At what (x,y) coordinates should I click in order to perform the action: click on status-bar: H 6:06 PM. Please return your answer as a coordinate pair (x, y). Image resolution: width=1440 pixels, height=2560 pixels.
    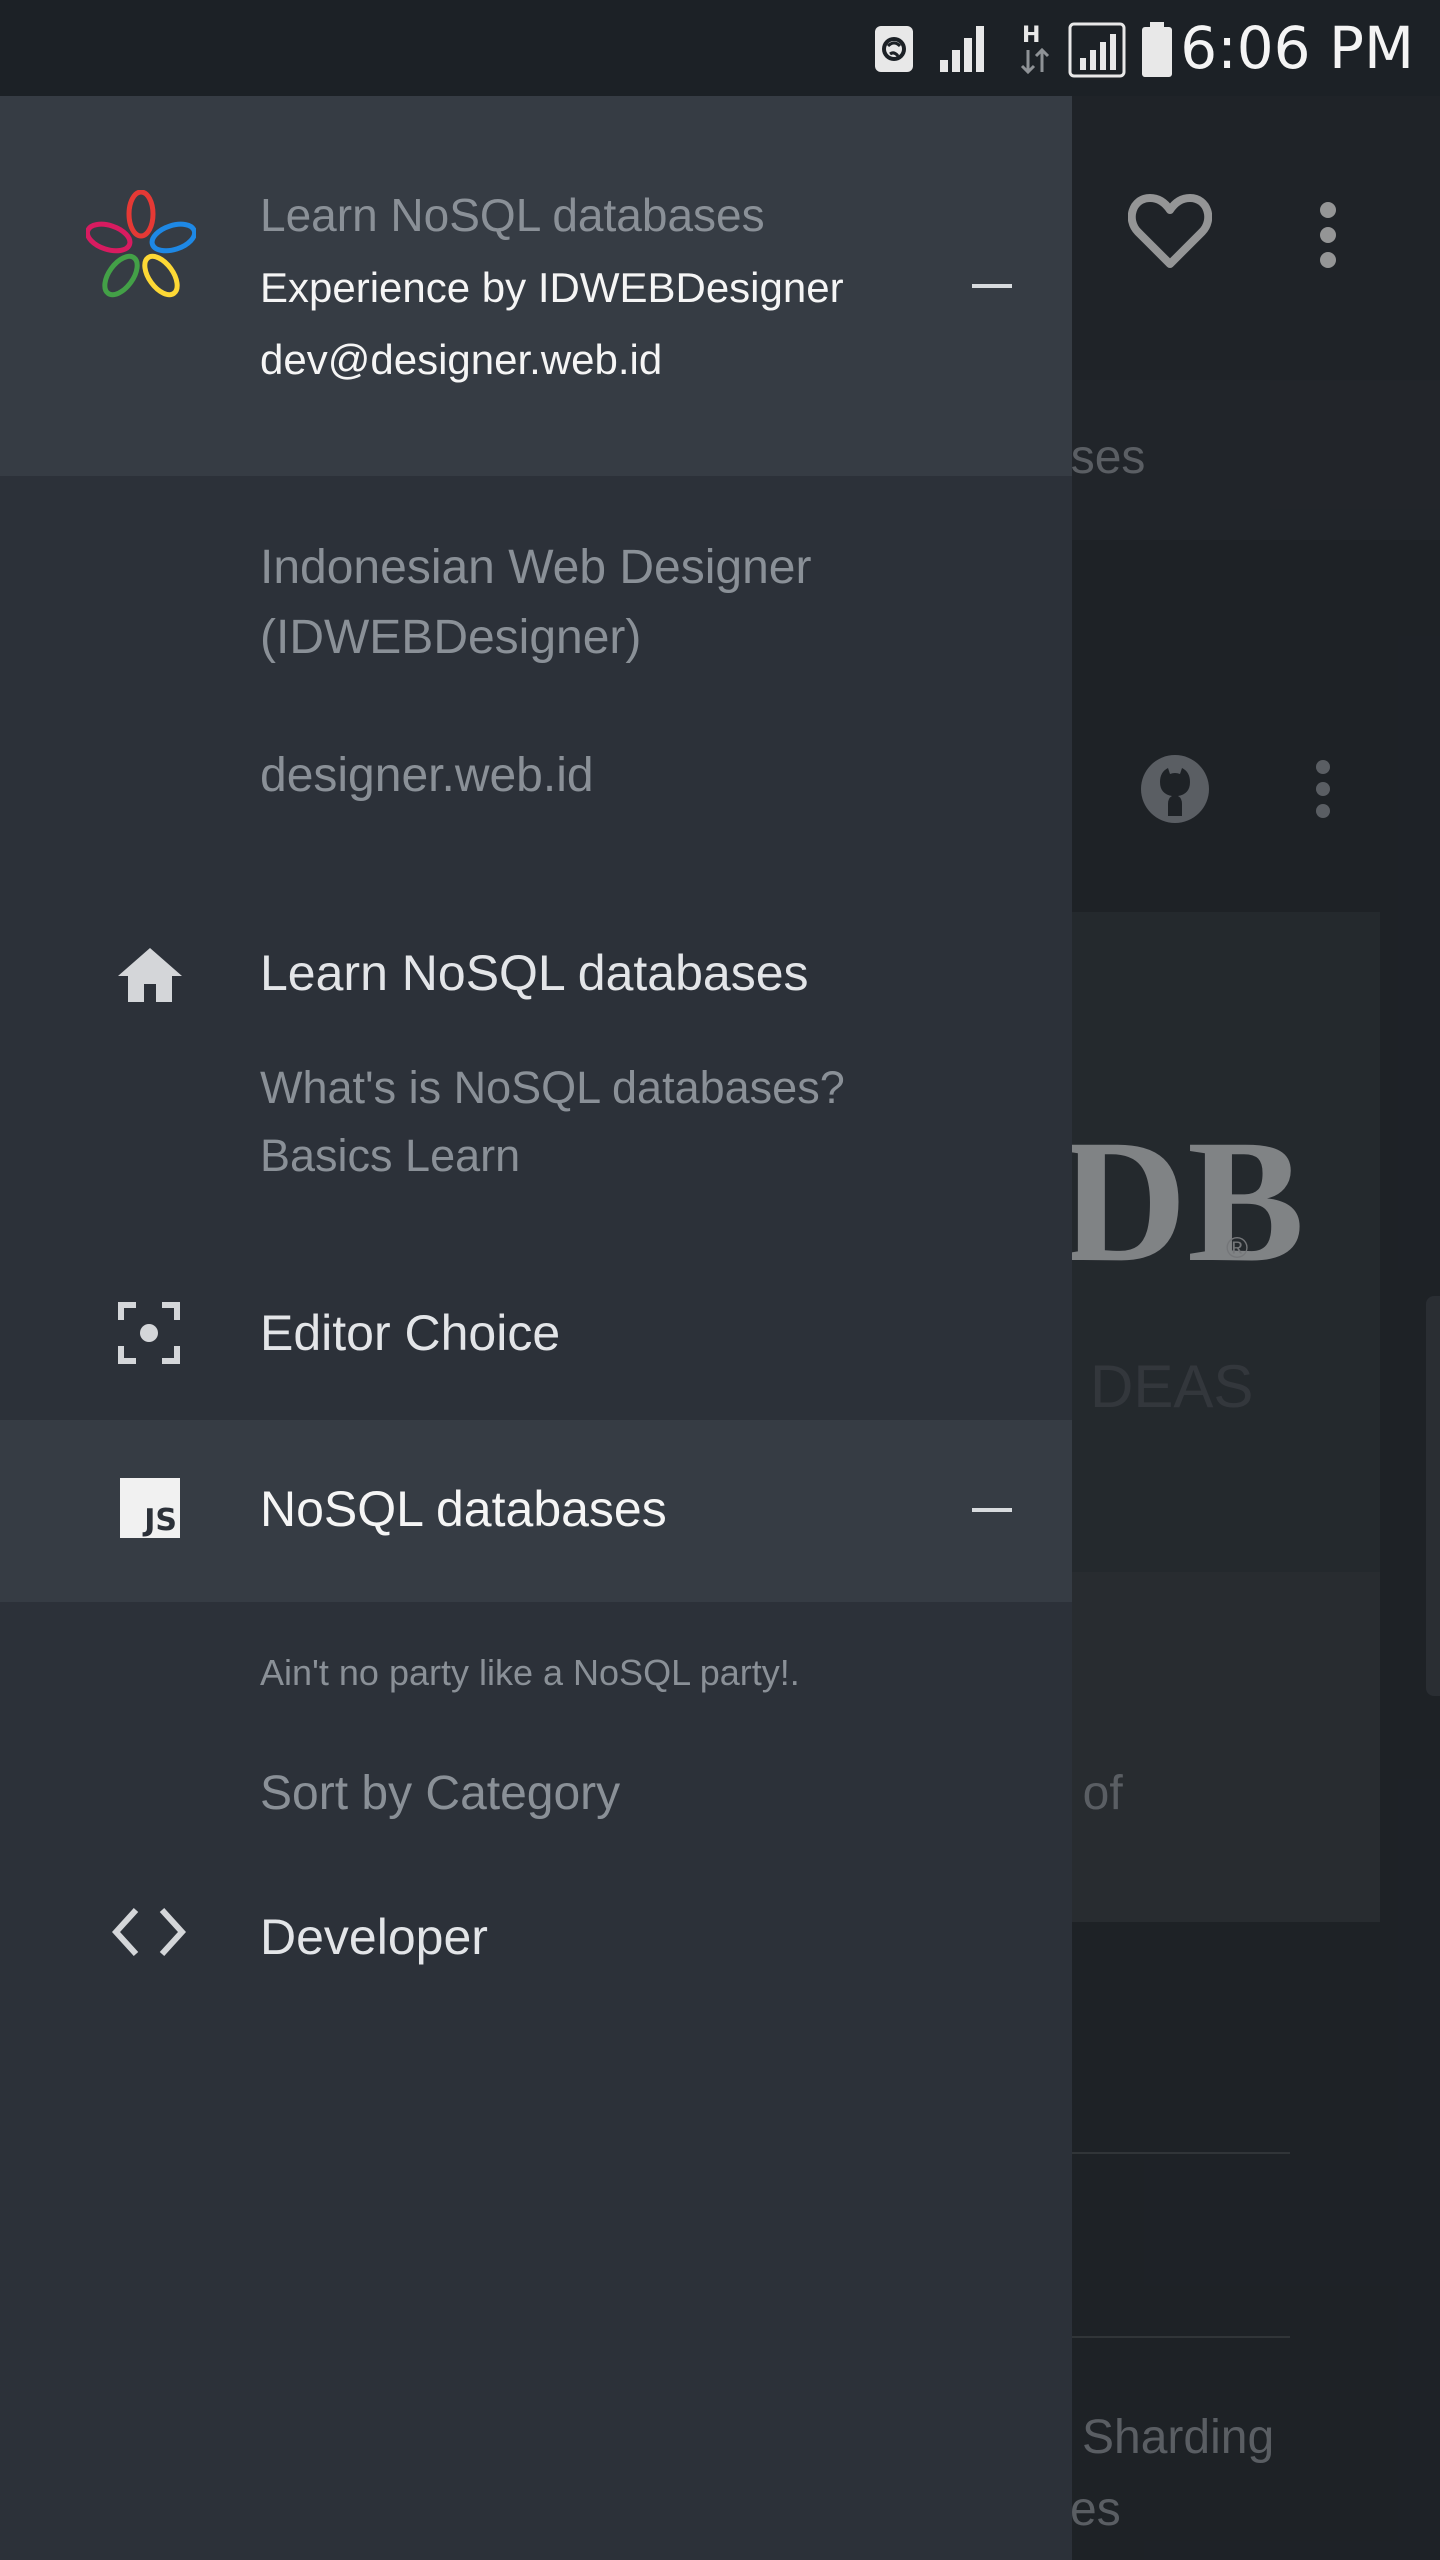
    Looking at the image, I should click on (720, 48).